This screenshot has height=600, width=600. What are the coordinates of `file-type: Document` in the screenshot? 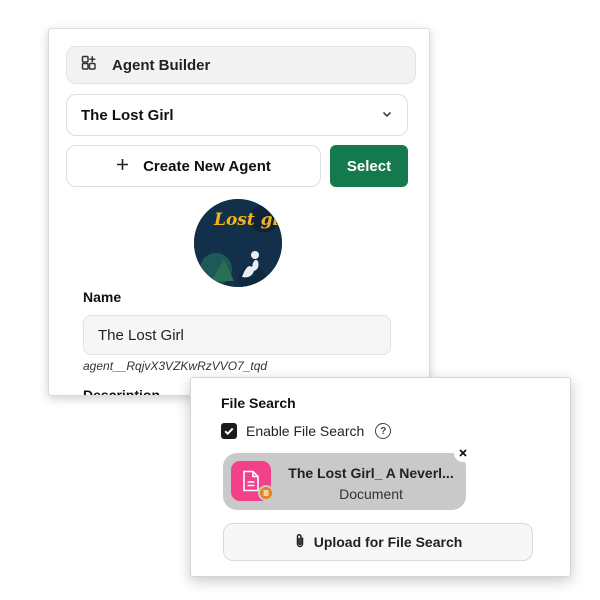 It's located at (371, 494).